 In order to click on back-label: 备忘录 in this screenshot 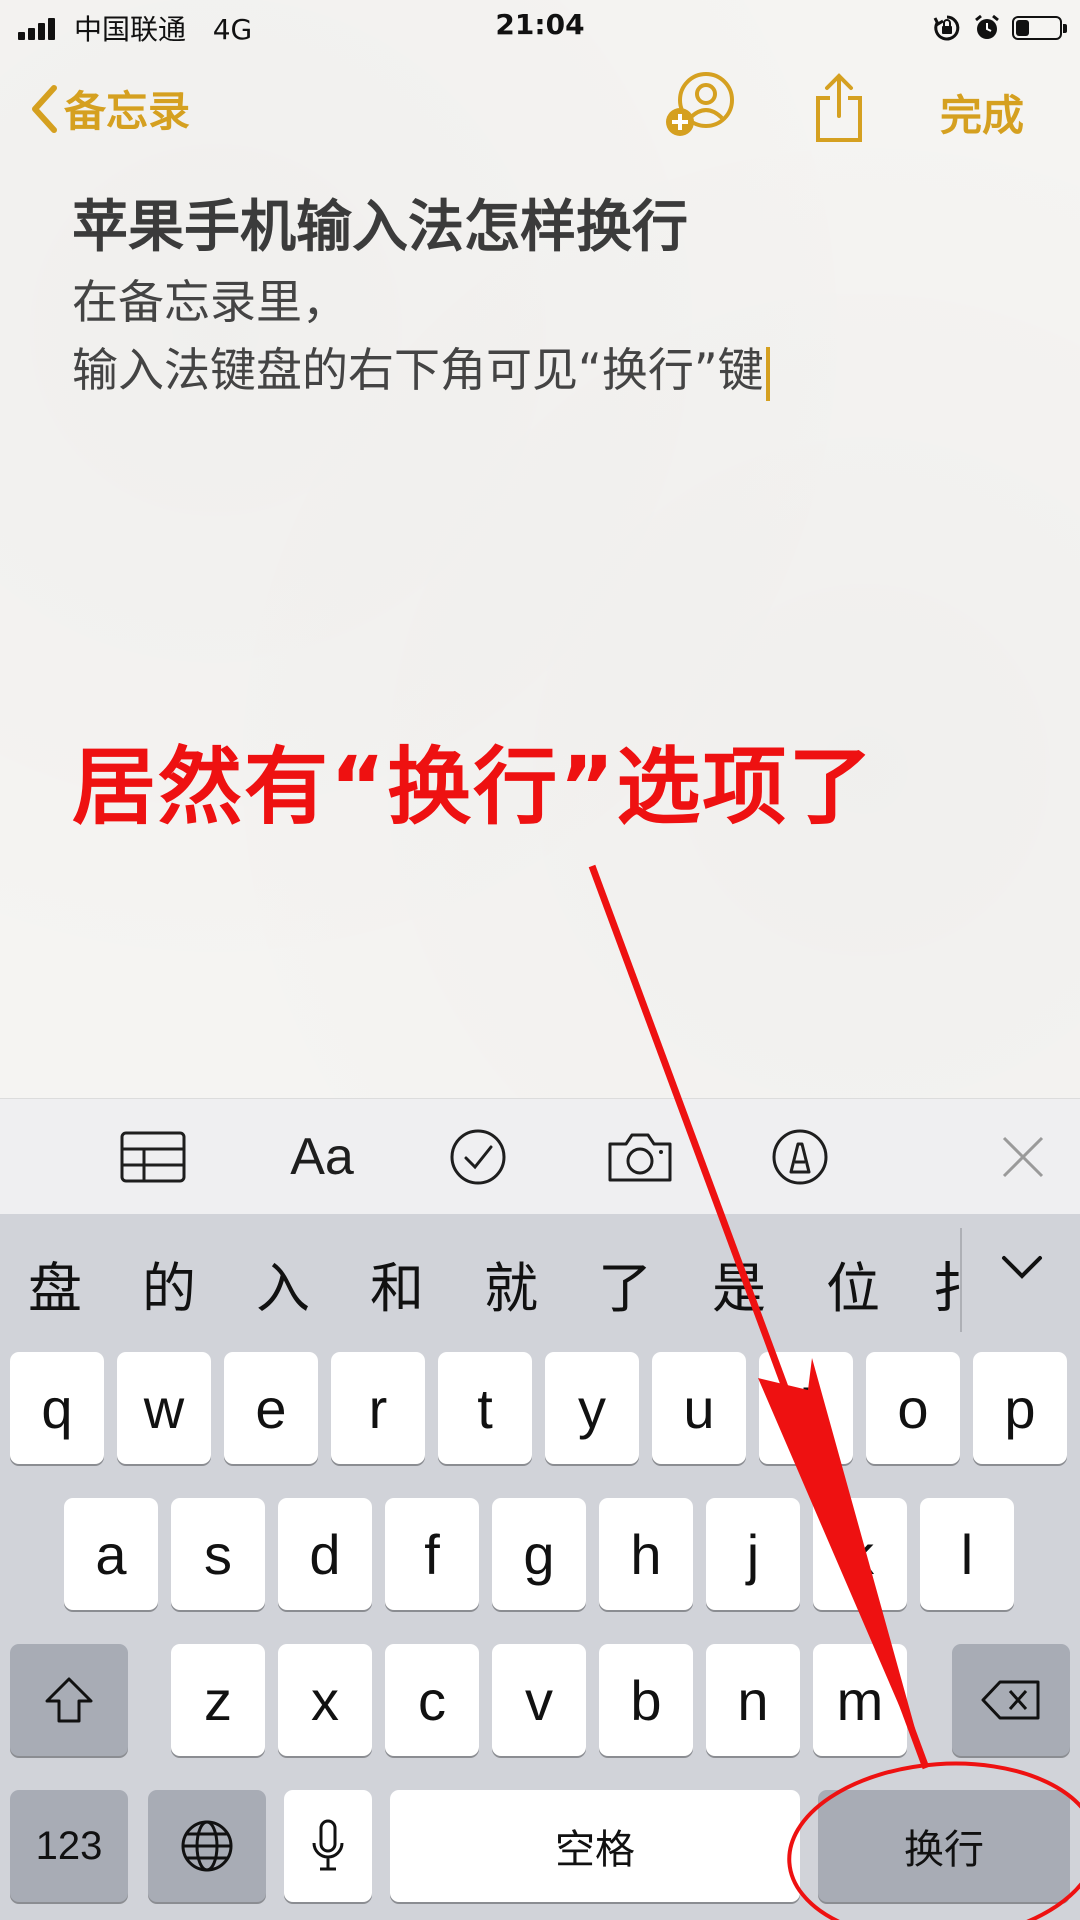, I will do `click(127, 111)`.